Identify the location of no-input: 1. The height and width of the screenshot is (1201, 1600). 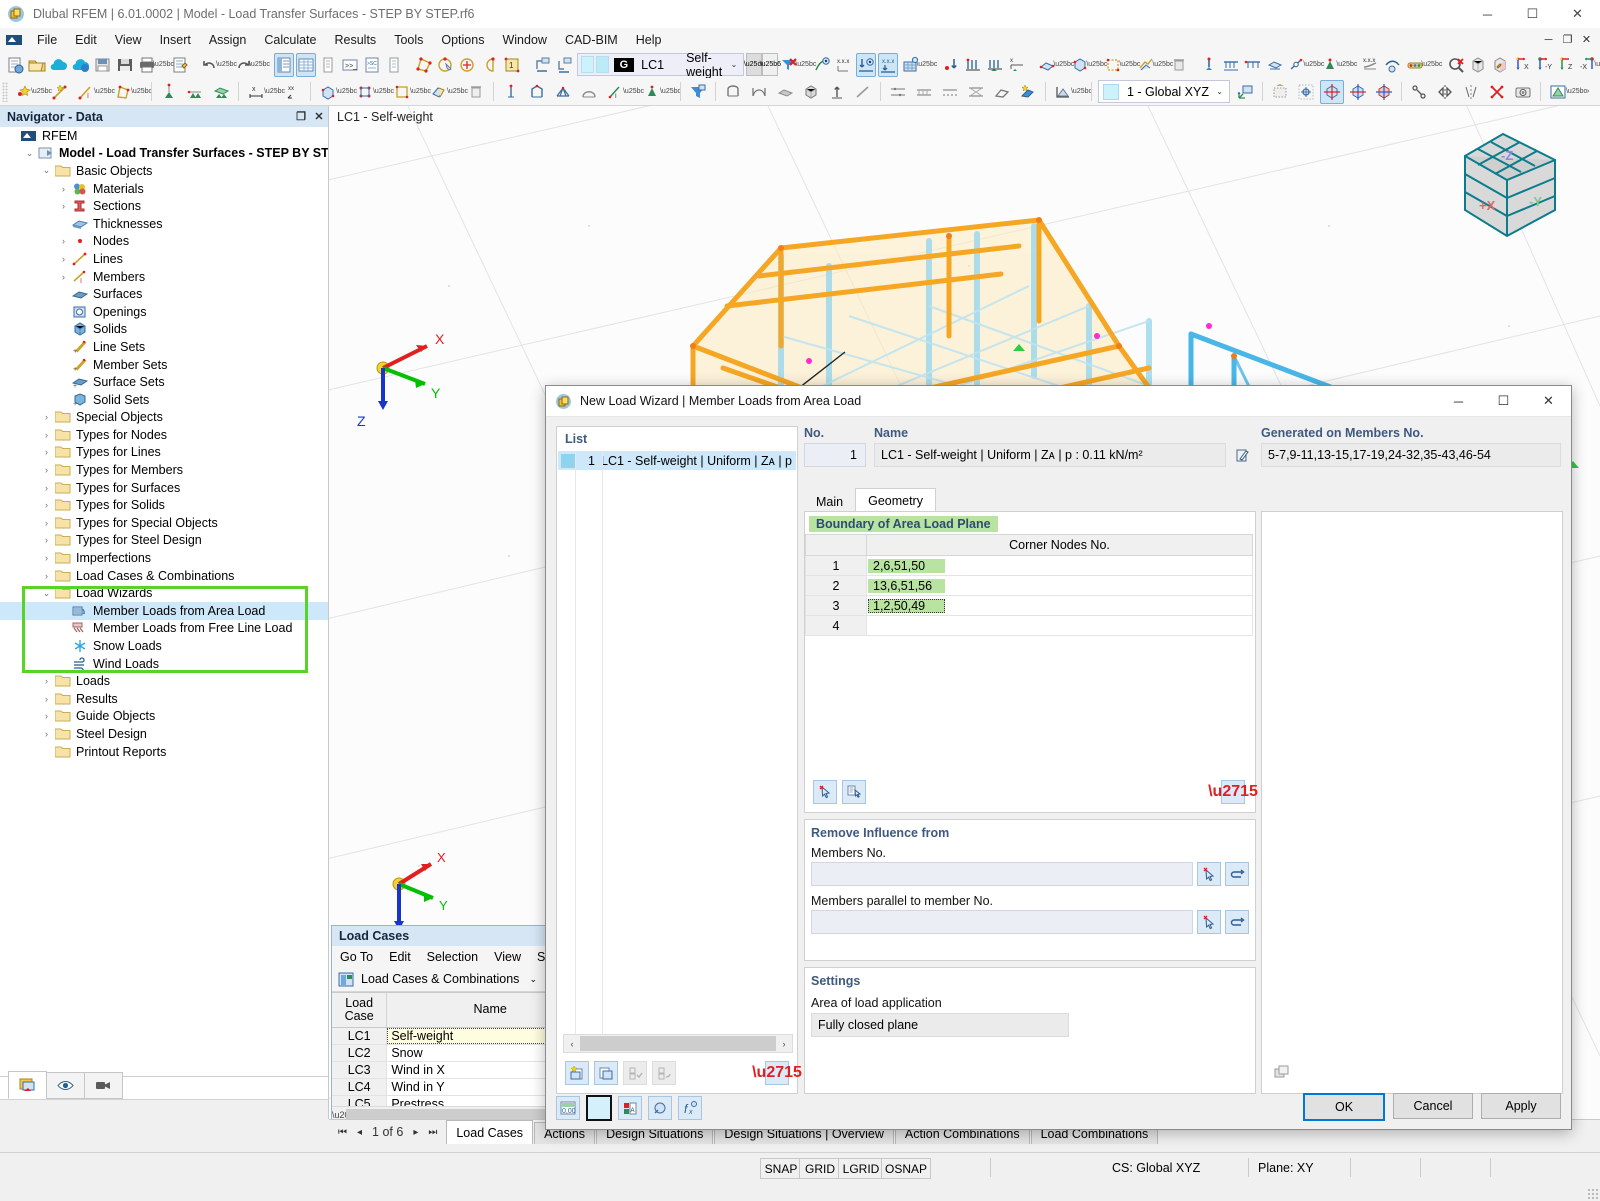
(835, 455).